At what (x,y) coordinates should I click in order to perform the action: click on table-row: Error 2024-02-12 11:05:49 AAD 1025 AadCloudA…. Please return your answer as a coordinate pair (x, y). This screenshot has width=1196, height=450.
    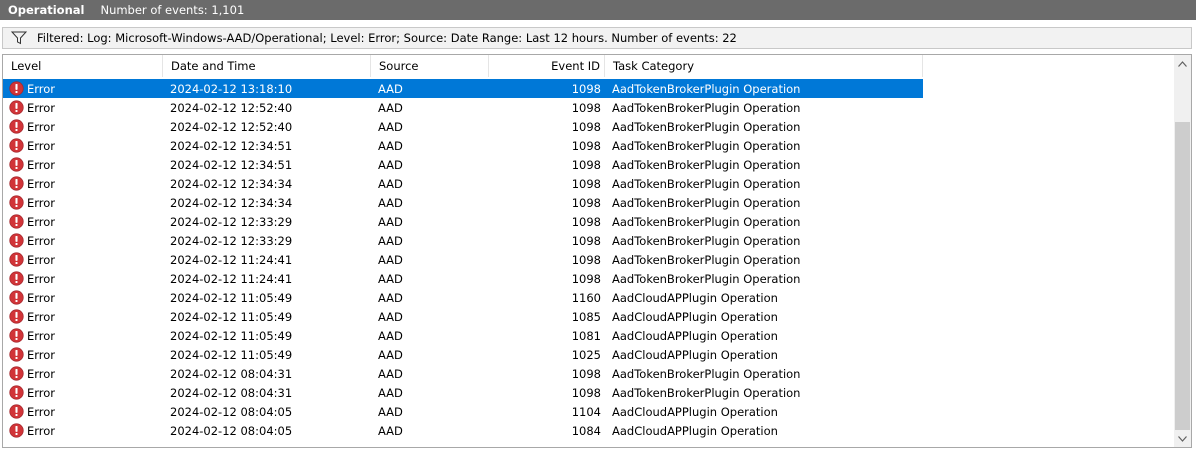
    Looking at the image, I should click on (463, 354).